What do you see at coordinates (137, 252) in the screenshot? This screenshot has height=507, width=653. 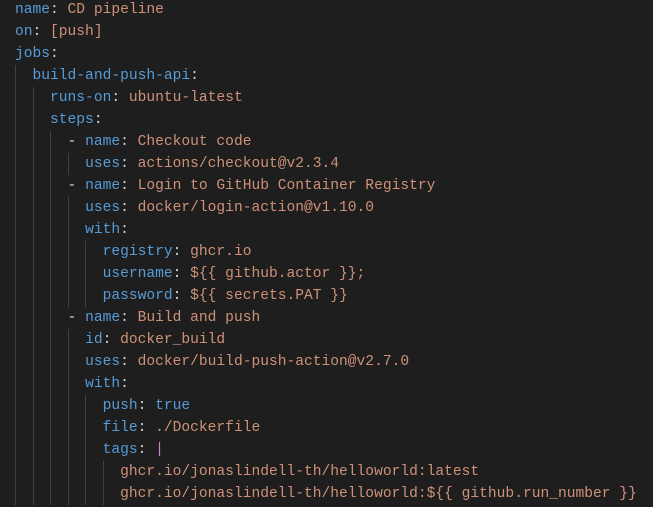 I see `token-key: registry` at bounding box center [137, 252].